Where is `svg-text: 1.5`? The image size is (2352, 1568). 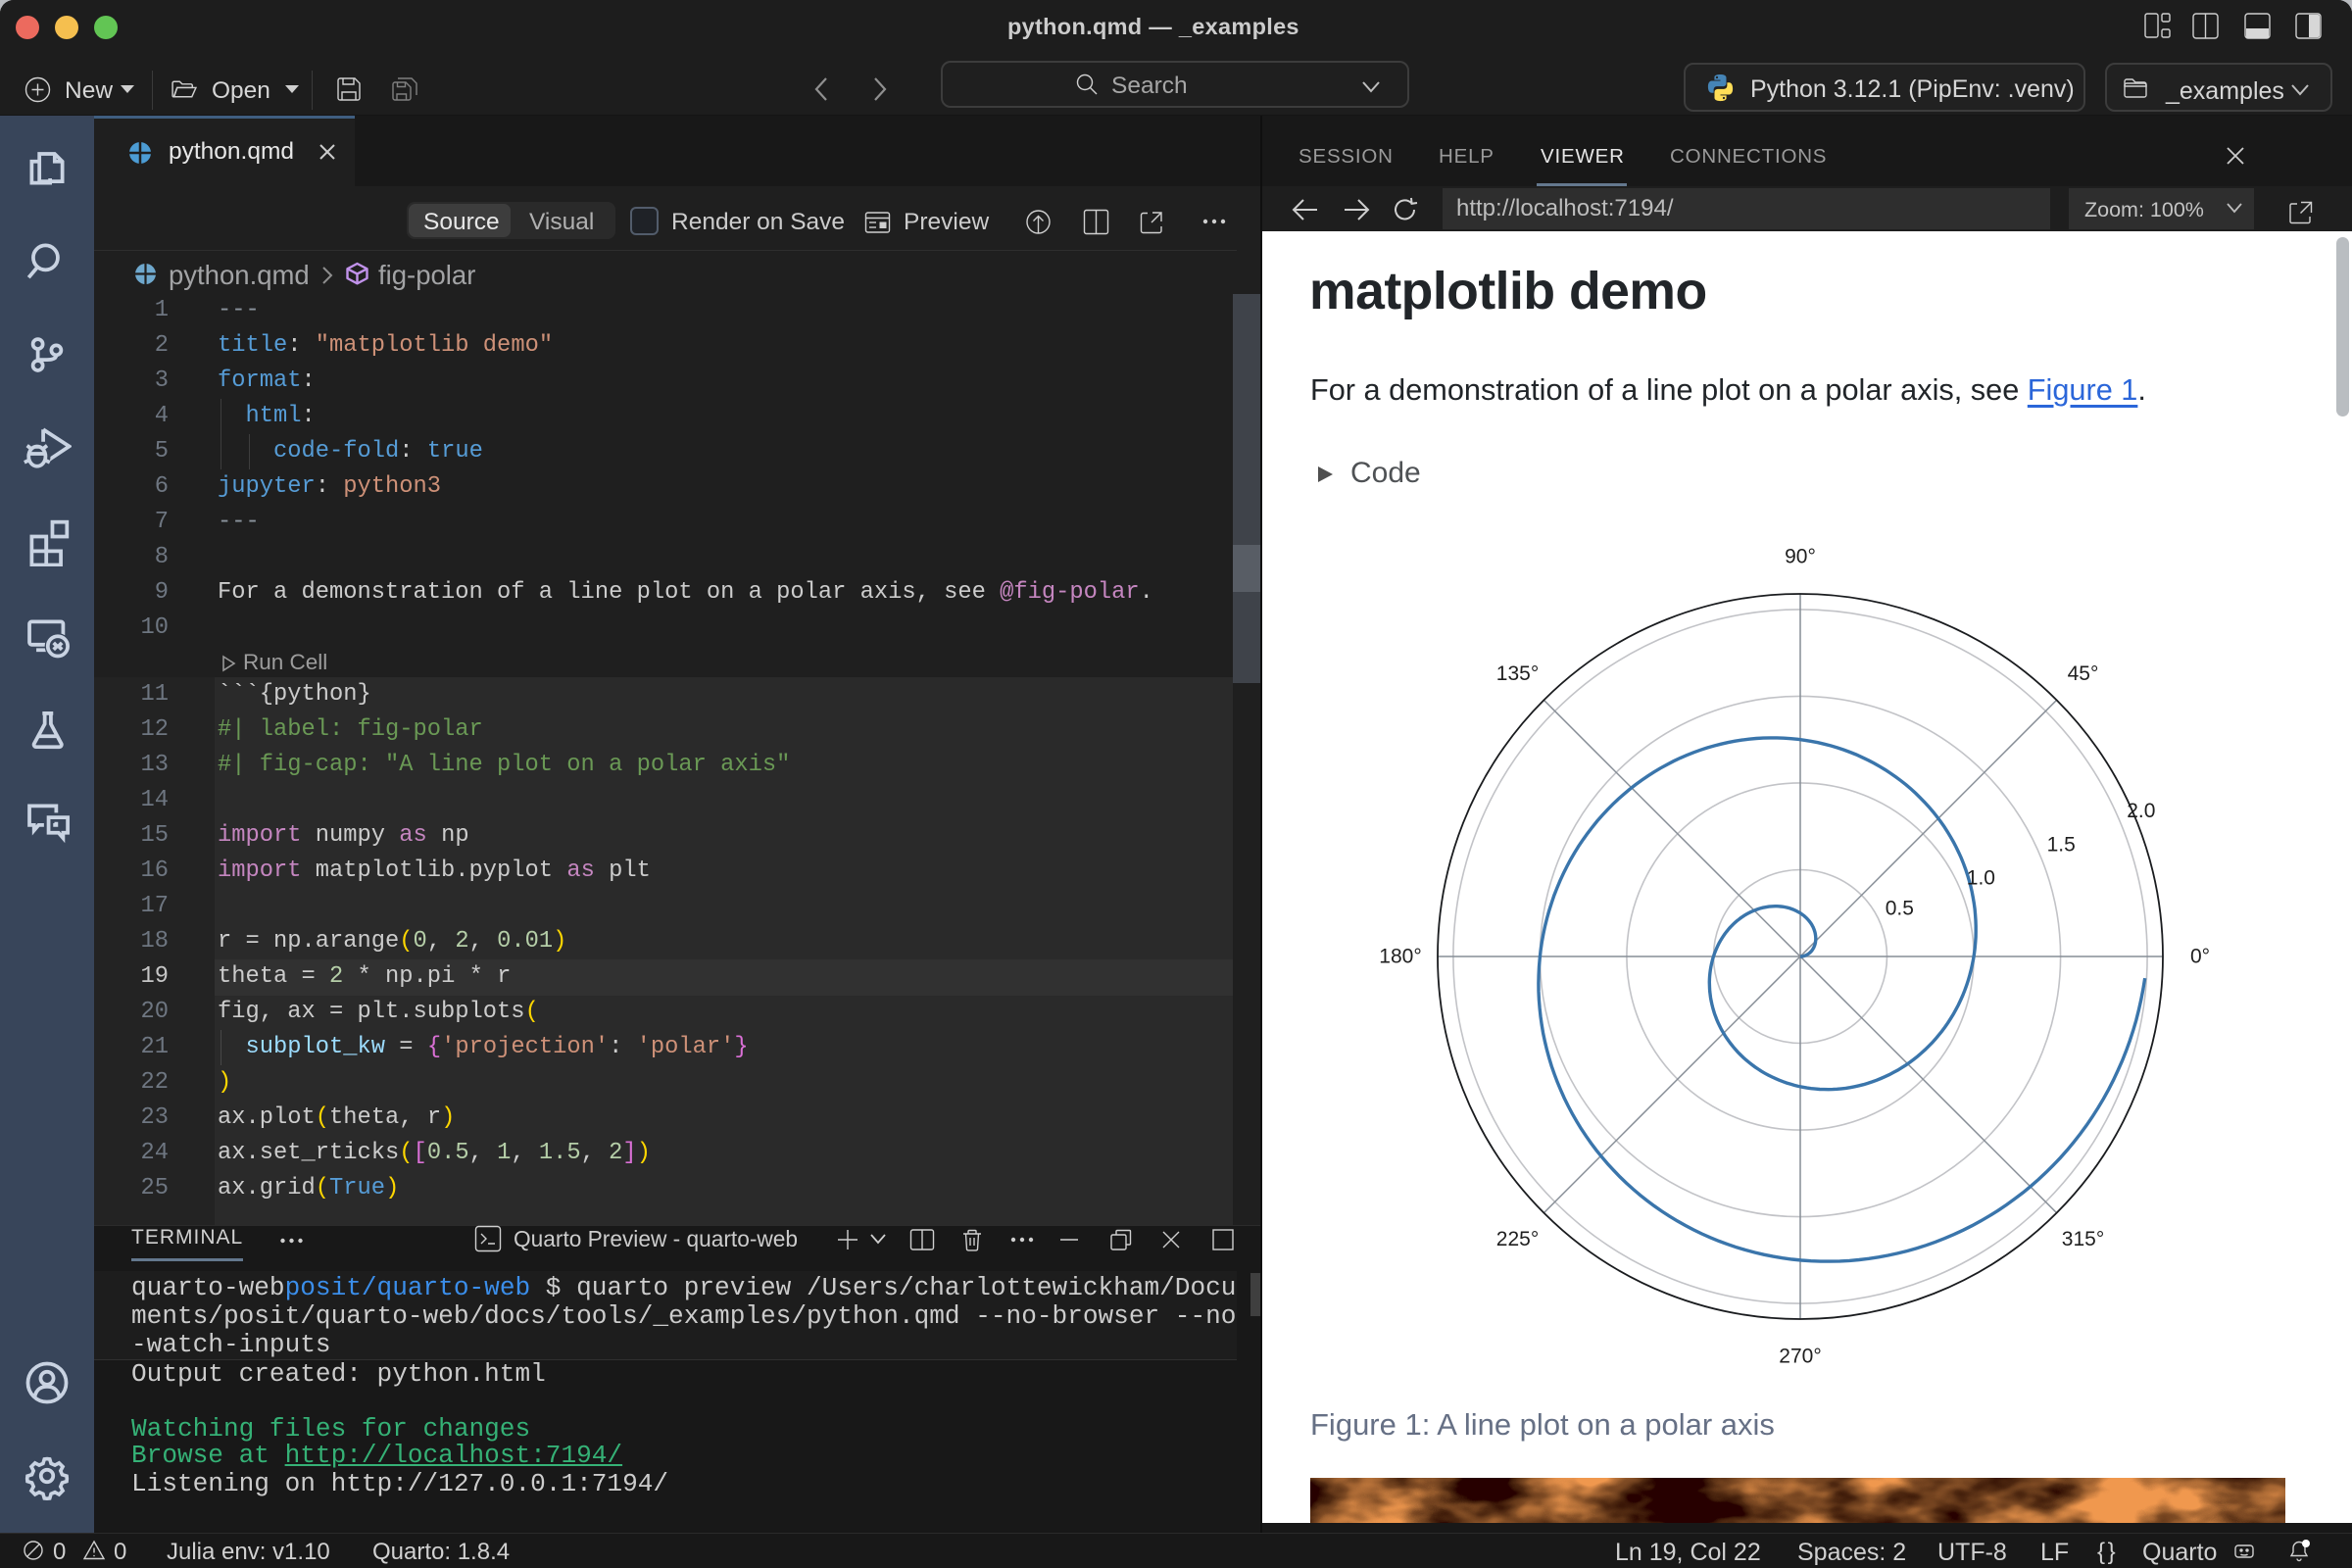
svg-text: 1.5 is located at coordinates (2061, 844).